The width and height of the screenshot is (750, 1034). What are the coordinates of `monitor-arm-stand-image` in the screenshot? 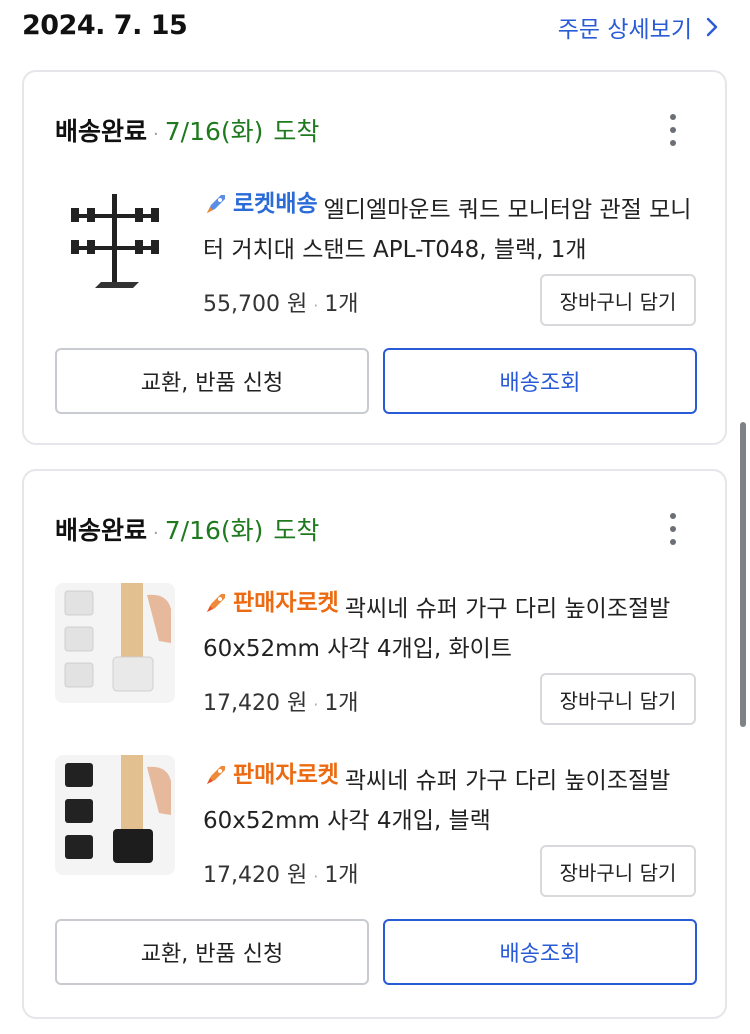 It's located at (115, 244).